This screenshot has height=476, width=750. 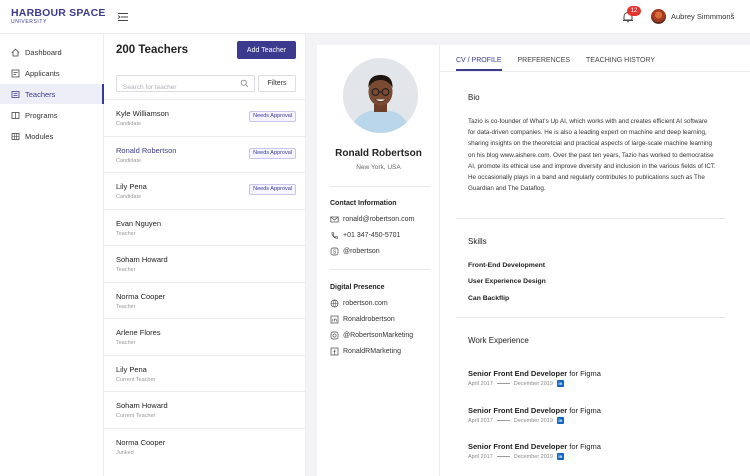 I want to click on work-experience-heading: Work Experience, so click(x=498, y=340).